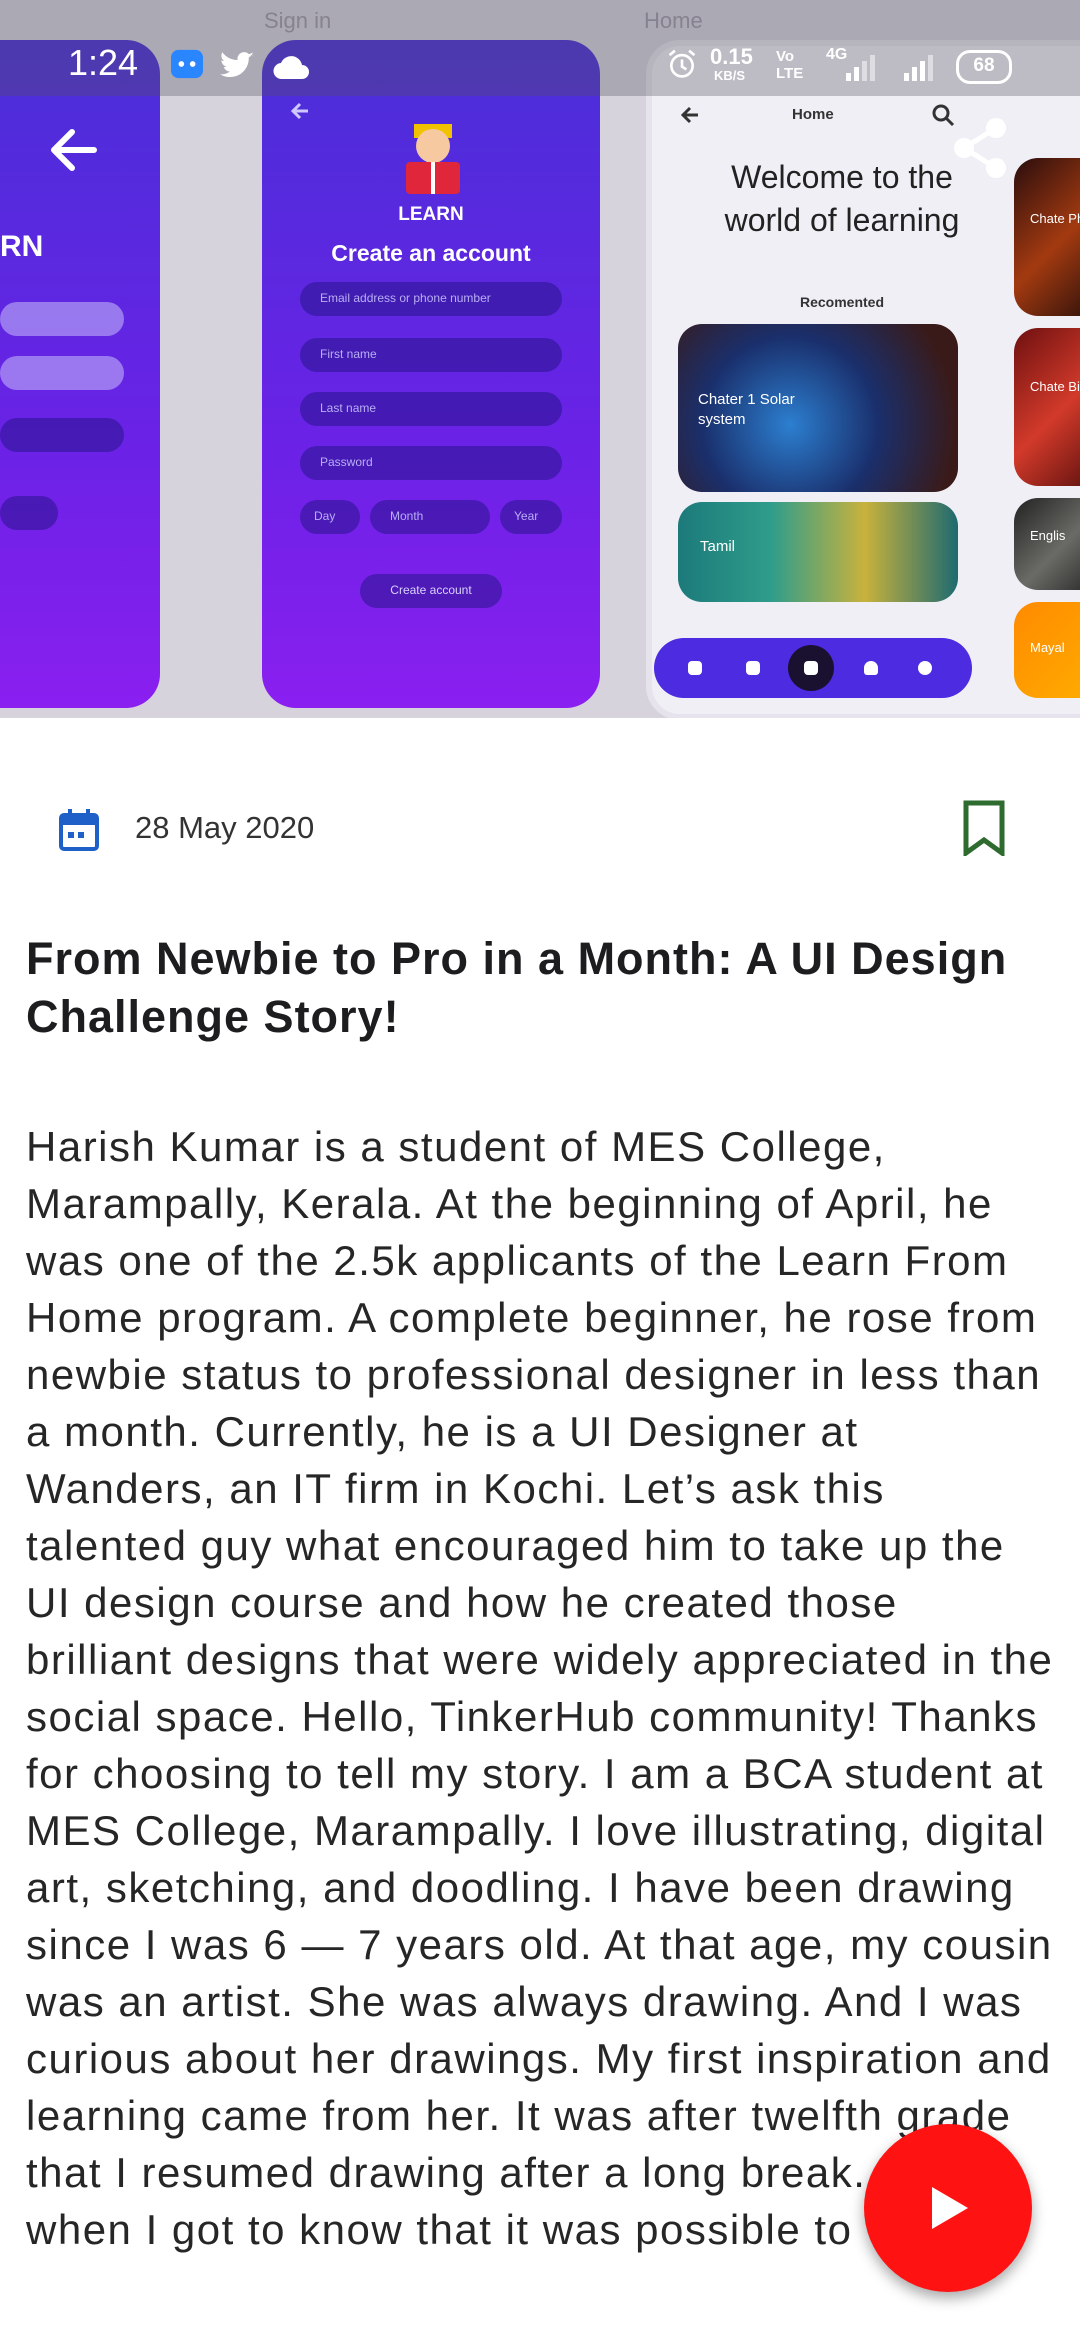 The height and width of the screenshot is (2340, 1080). Describe the element at coordinates (431, 463) in the screenshot. I see `mock-field-password: Password` at that location.